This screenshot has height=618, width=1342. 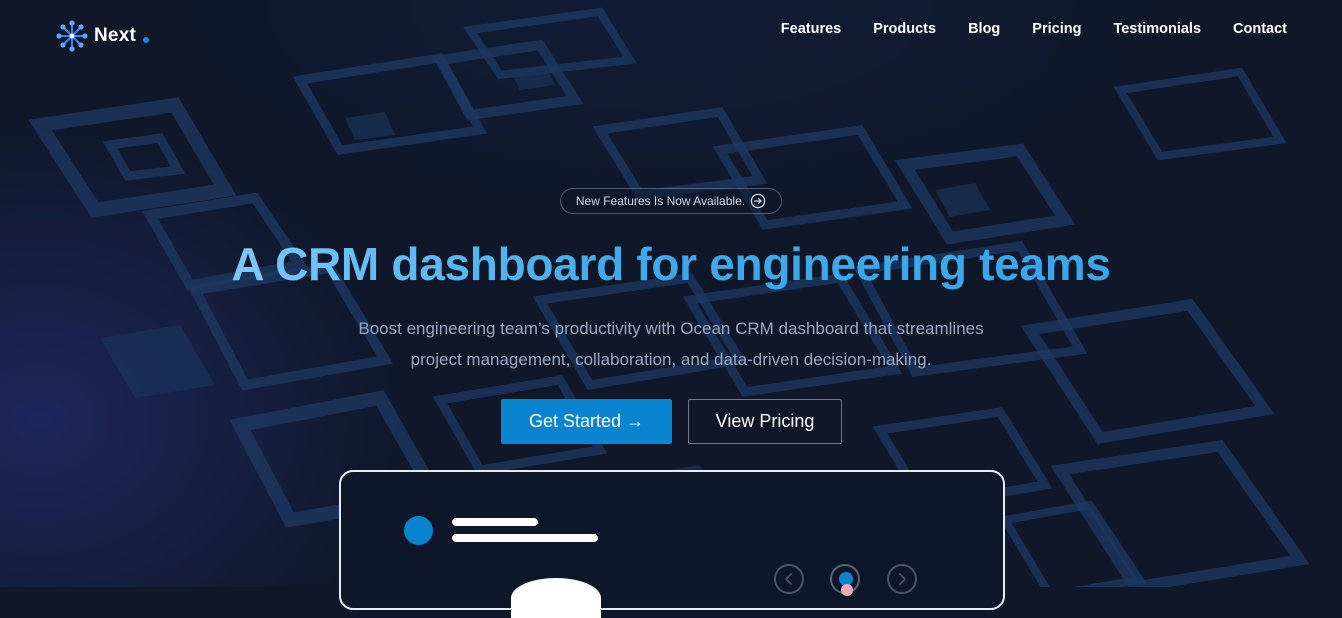 What do you see at coordinates (847, 590) in the screenshot?
I see `preview-pointer-dot` at bounding box center [847, 590].